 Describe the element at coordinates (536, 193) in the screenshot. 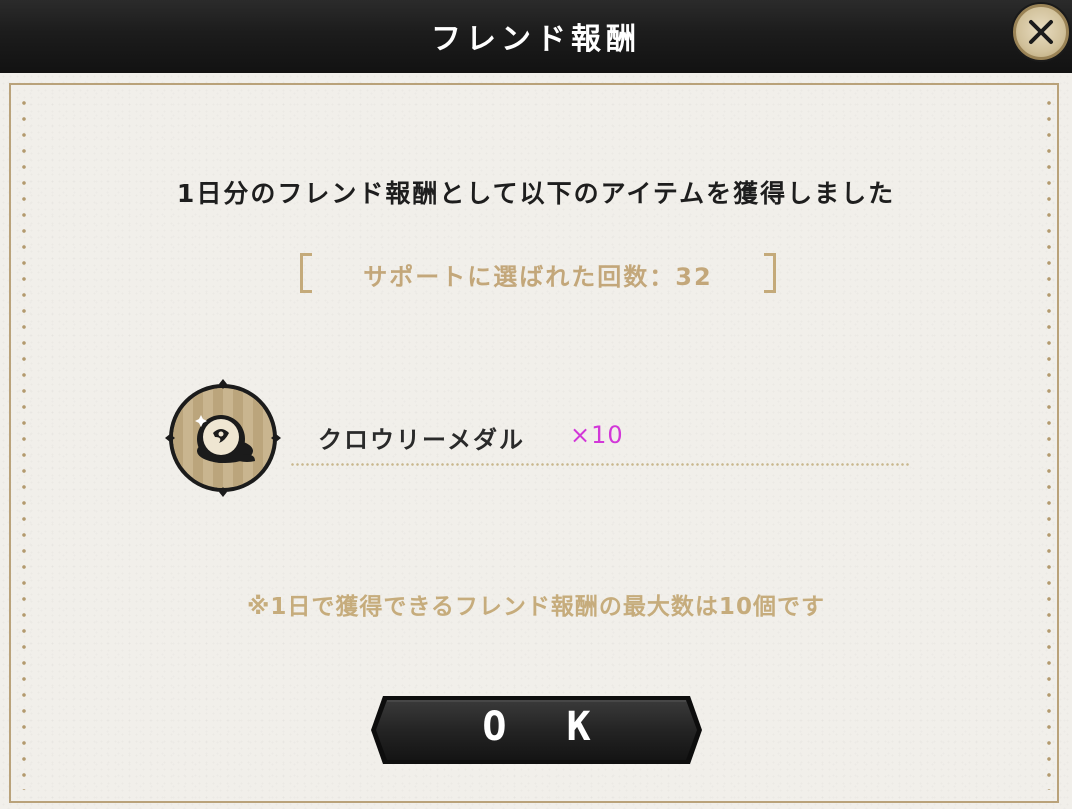

I see `reward-message: 1日分のフレンド報酬として以下のアイテムを獲得しました` at that location.